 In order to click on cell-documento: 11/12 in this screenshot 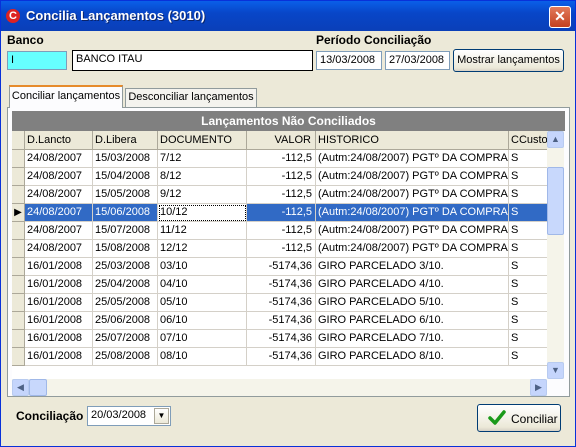, I will do `click(202, 231)`.